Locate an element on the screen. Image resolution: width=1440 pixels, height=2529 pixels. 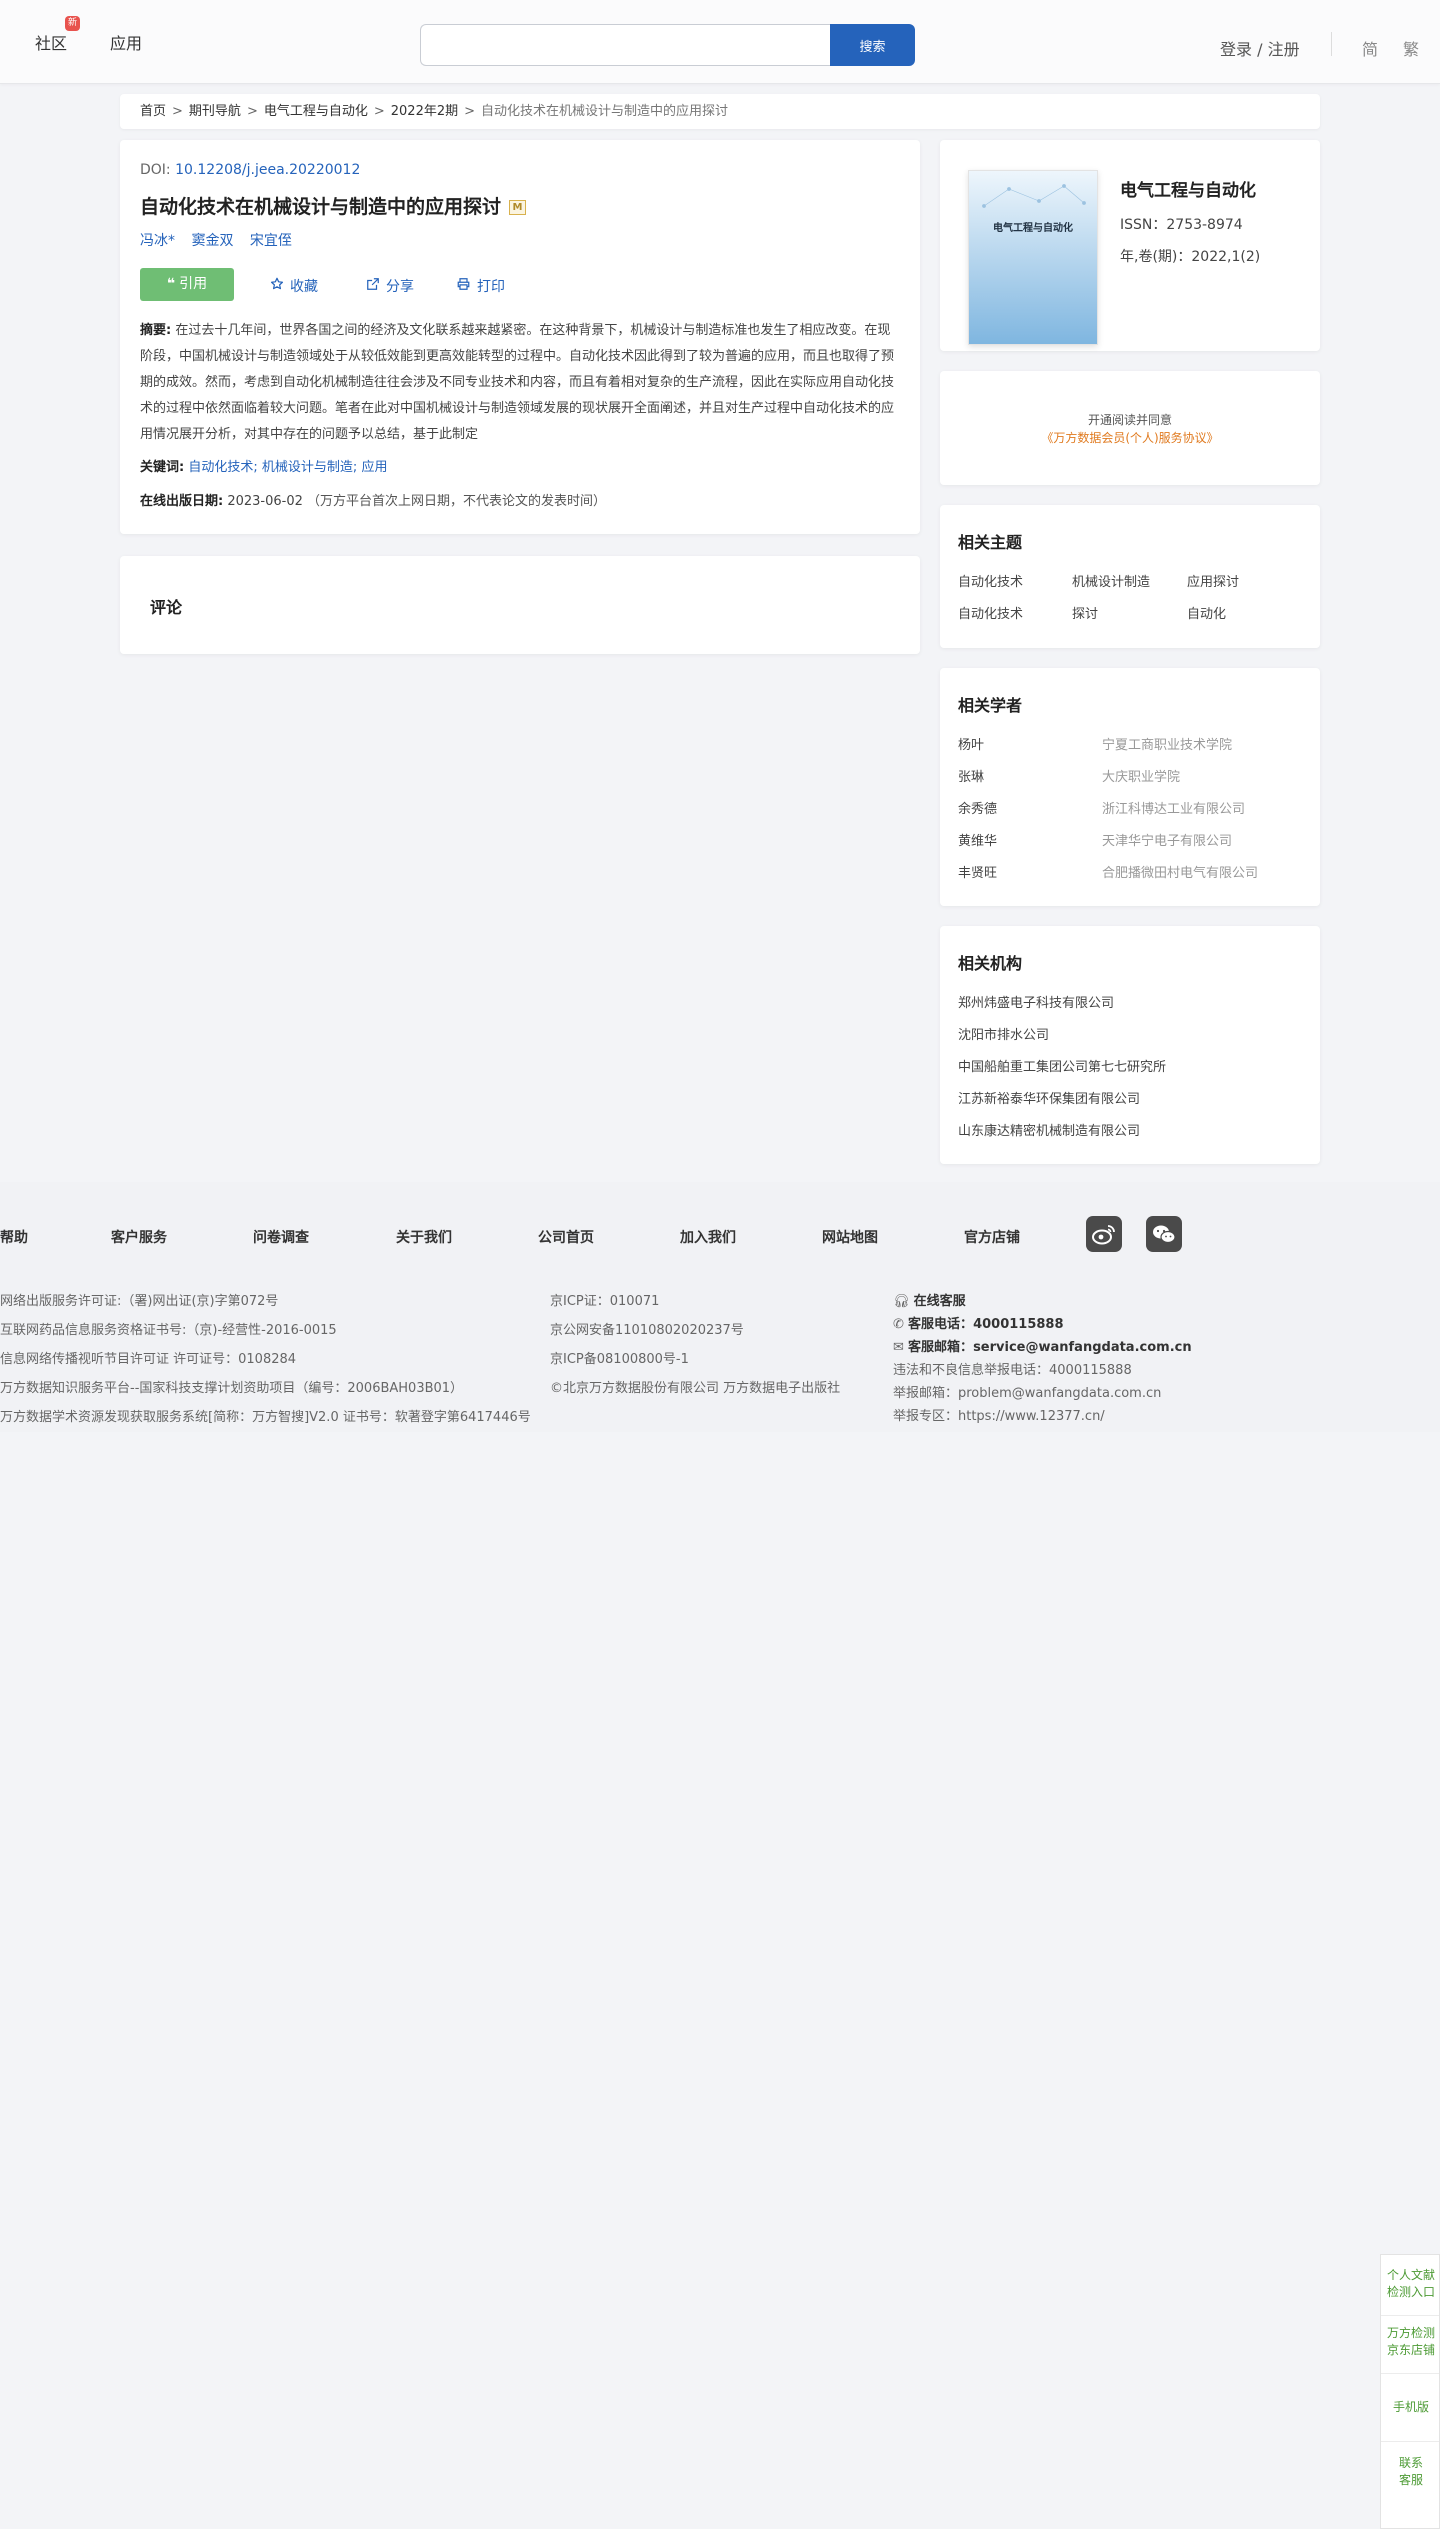
breadcrumb-current: 自动化技术在机械设计与制造中的应用探讨 is located at coordinates (605, 111).